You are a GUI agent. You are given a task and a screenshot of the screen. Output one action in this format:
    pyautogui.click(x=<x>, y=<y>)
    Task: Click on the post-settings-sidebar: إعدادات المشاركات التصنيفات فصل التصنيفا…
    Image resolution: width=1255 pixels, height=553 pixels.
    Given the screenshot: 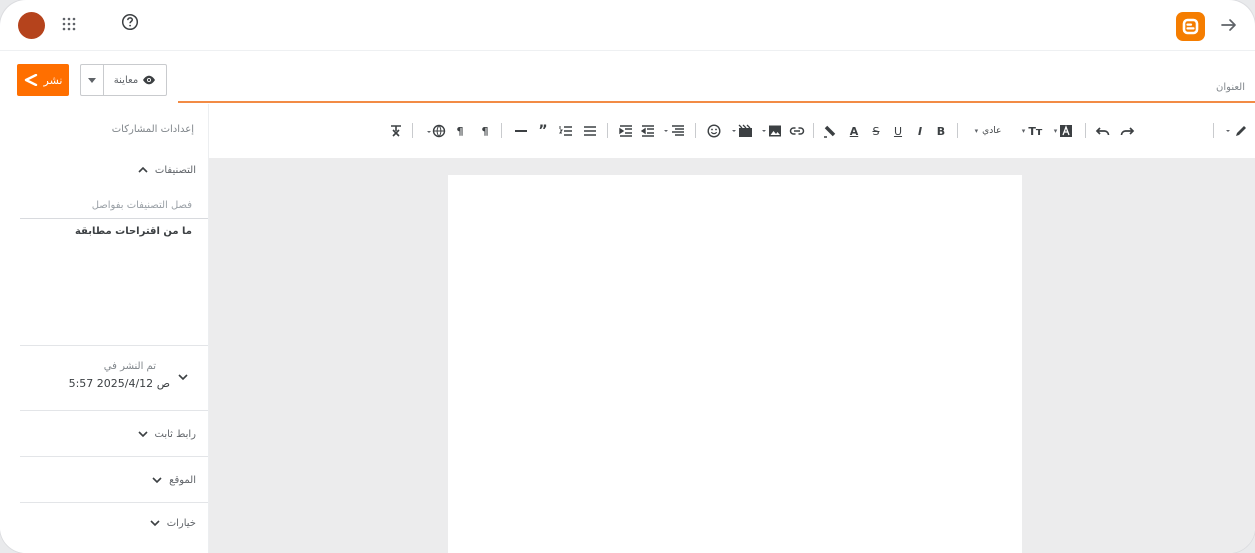 What is the action you would take?
    pyautogui.click(x=104, y=328)
    